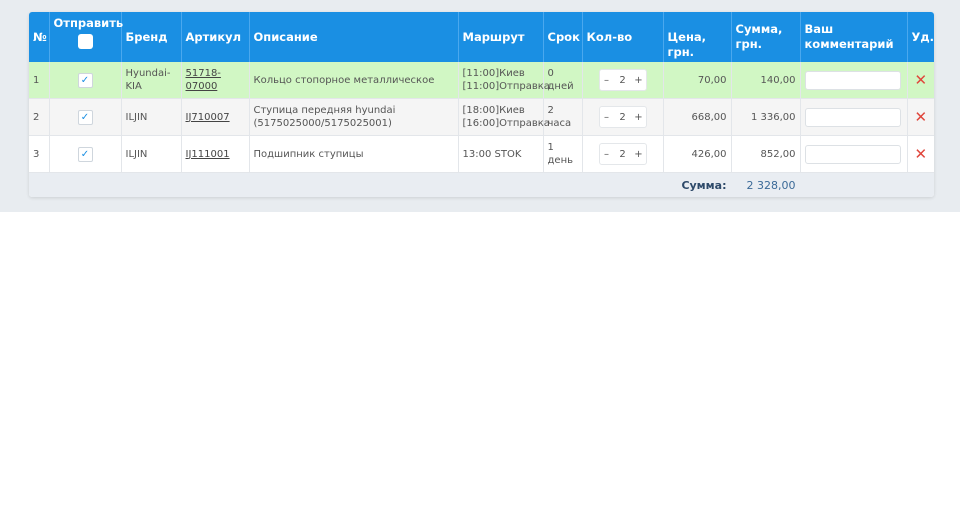 This screenshot has width=960, height=526. I want to click on sum-cell: 1 336,00, so click(766, 117).